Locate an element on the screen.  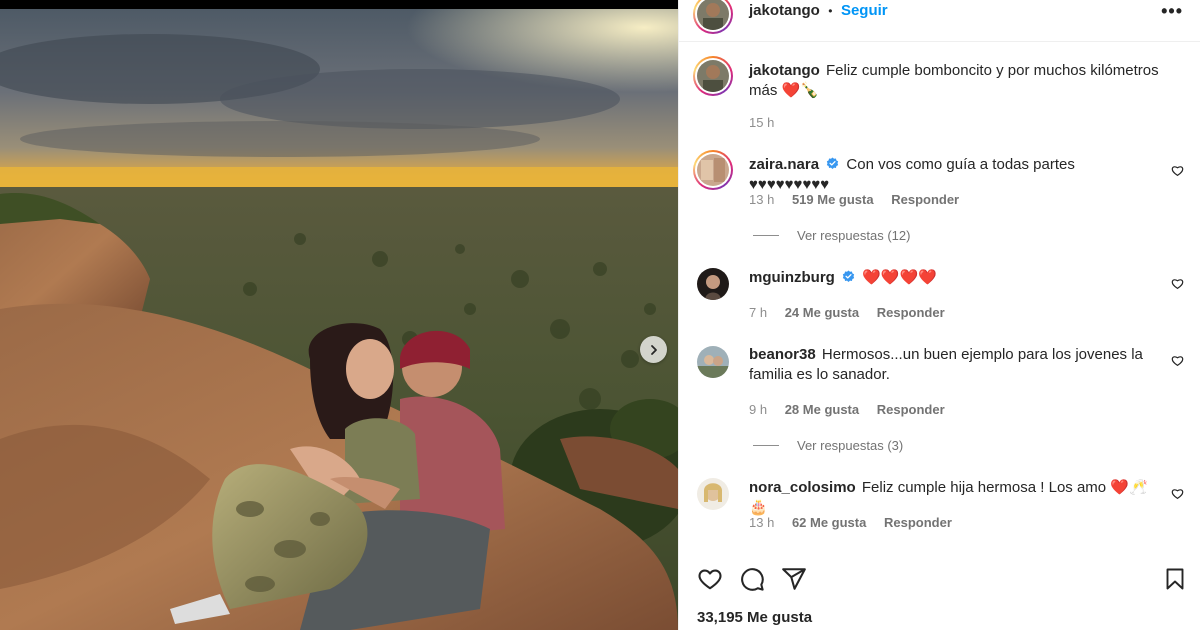
comment-meta: 13 h 519 Me gusta Responder is located at coordinates (854, 199).